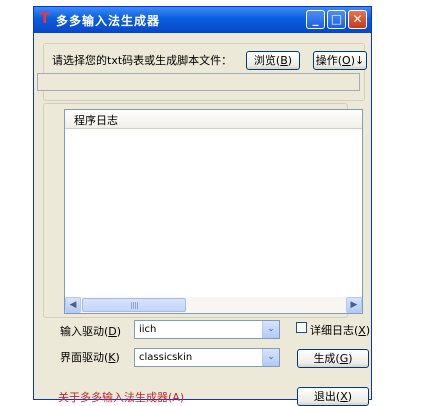 The image size is (437, 406). What do you see at coordinates (108, 21) in the screenshot?
I see `window-title: 多多输入法生成器` at bounding box center [108, 21].